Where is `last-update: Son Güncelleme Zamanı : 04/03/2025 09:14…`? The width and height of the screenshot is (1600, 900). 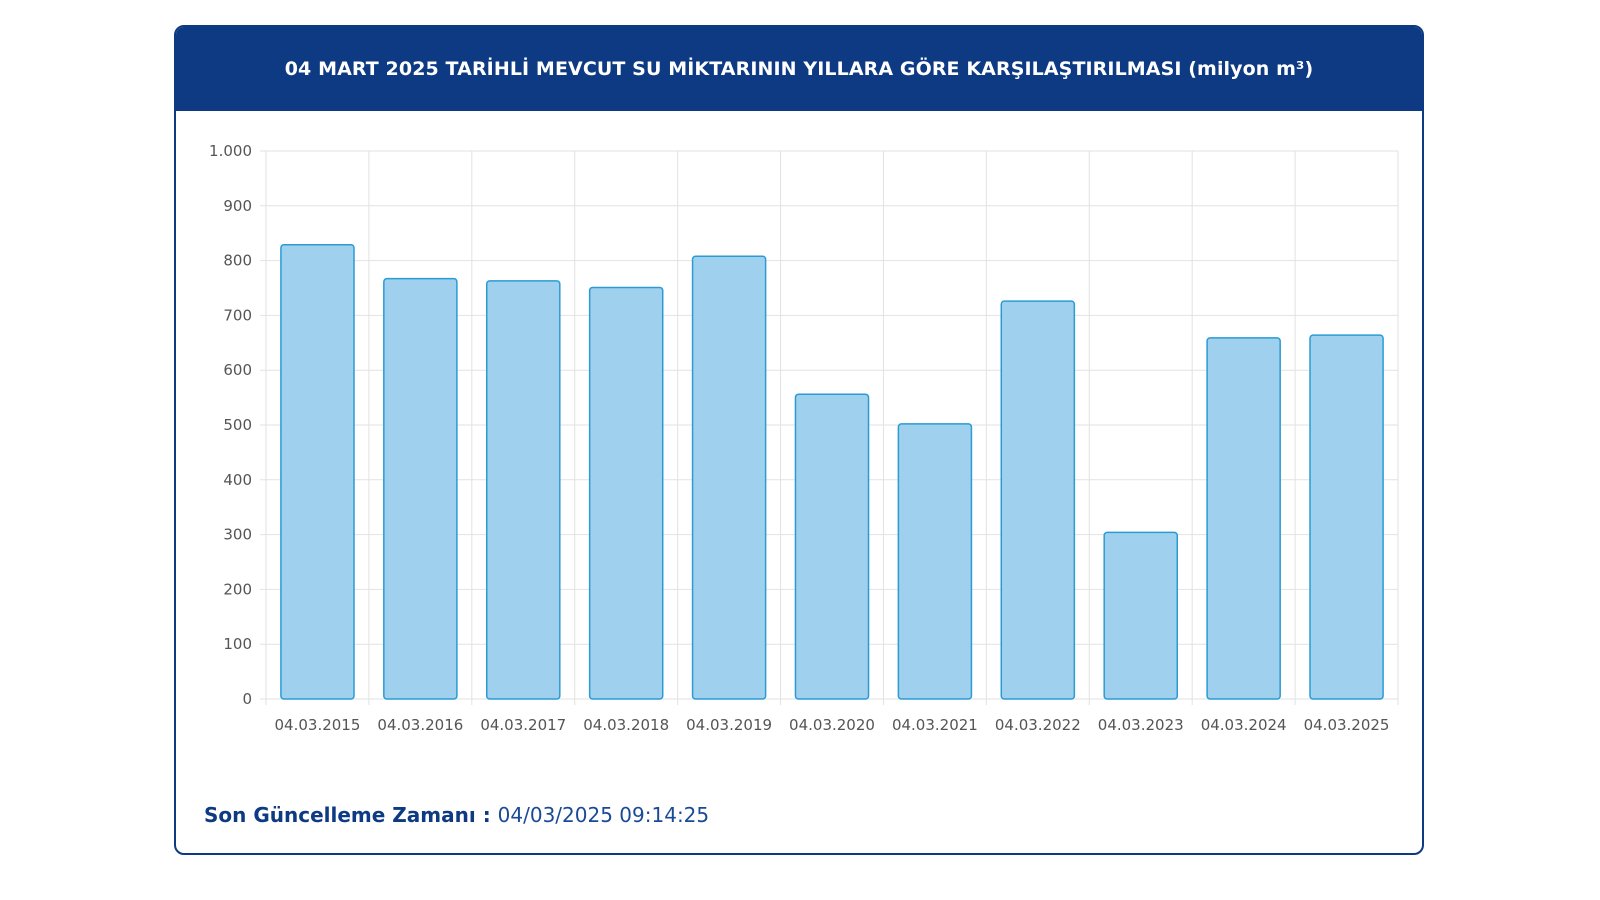
last-update: Son Güncelleme Zamanı : 04/03/2025 09:14… is located at coordinates (456, 815).